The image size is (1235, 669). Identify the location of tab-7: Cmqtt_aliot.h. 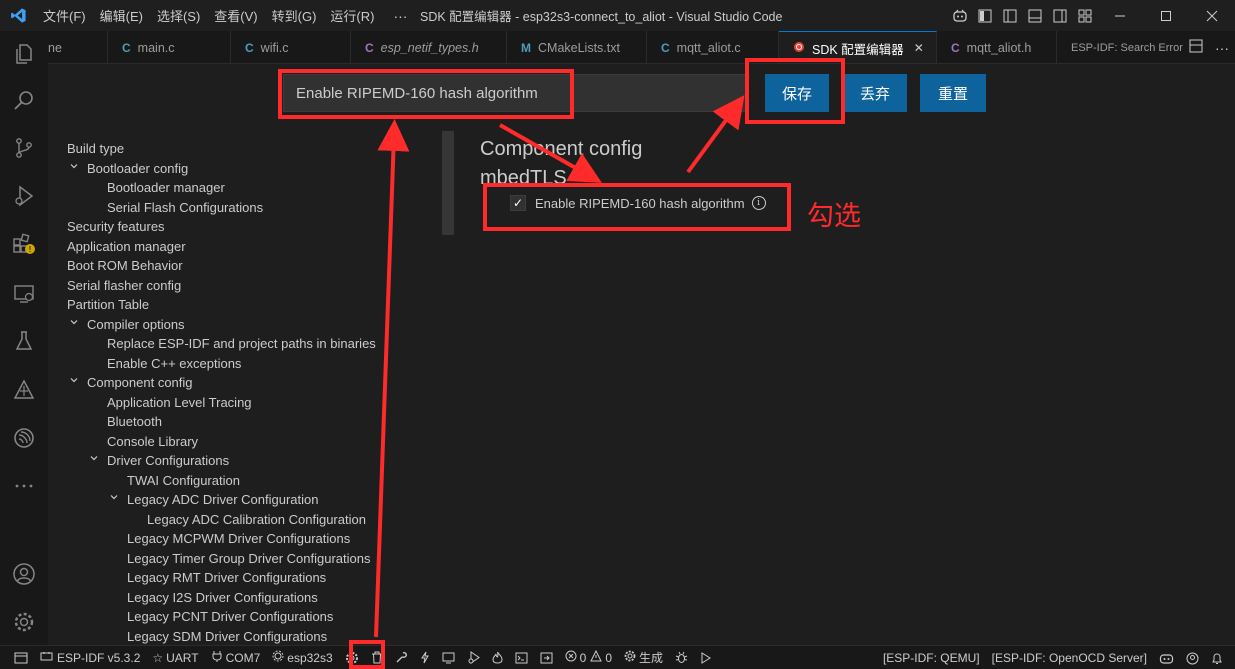
(997, 47).